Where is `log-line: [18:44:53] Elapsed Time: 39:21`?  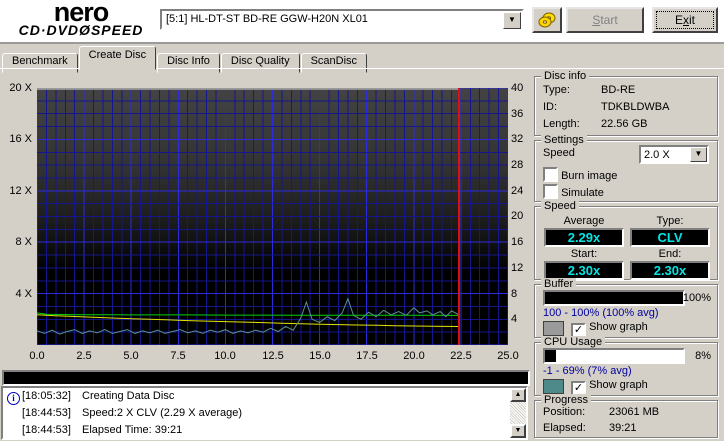
log-line: [18:44:53] Elapsed Time: 39:21 is located at coordinates (102, 430).